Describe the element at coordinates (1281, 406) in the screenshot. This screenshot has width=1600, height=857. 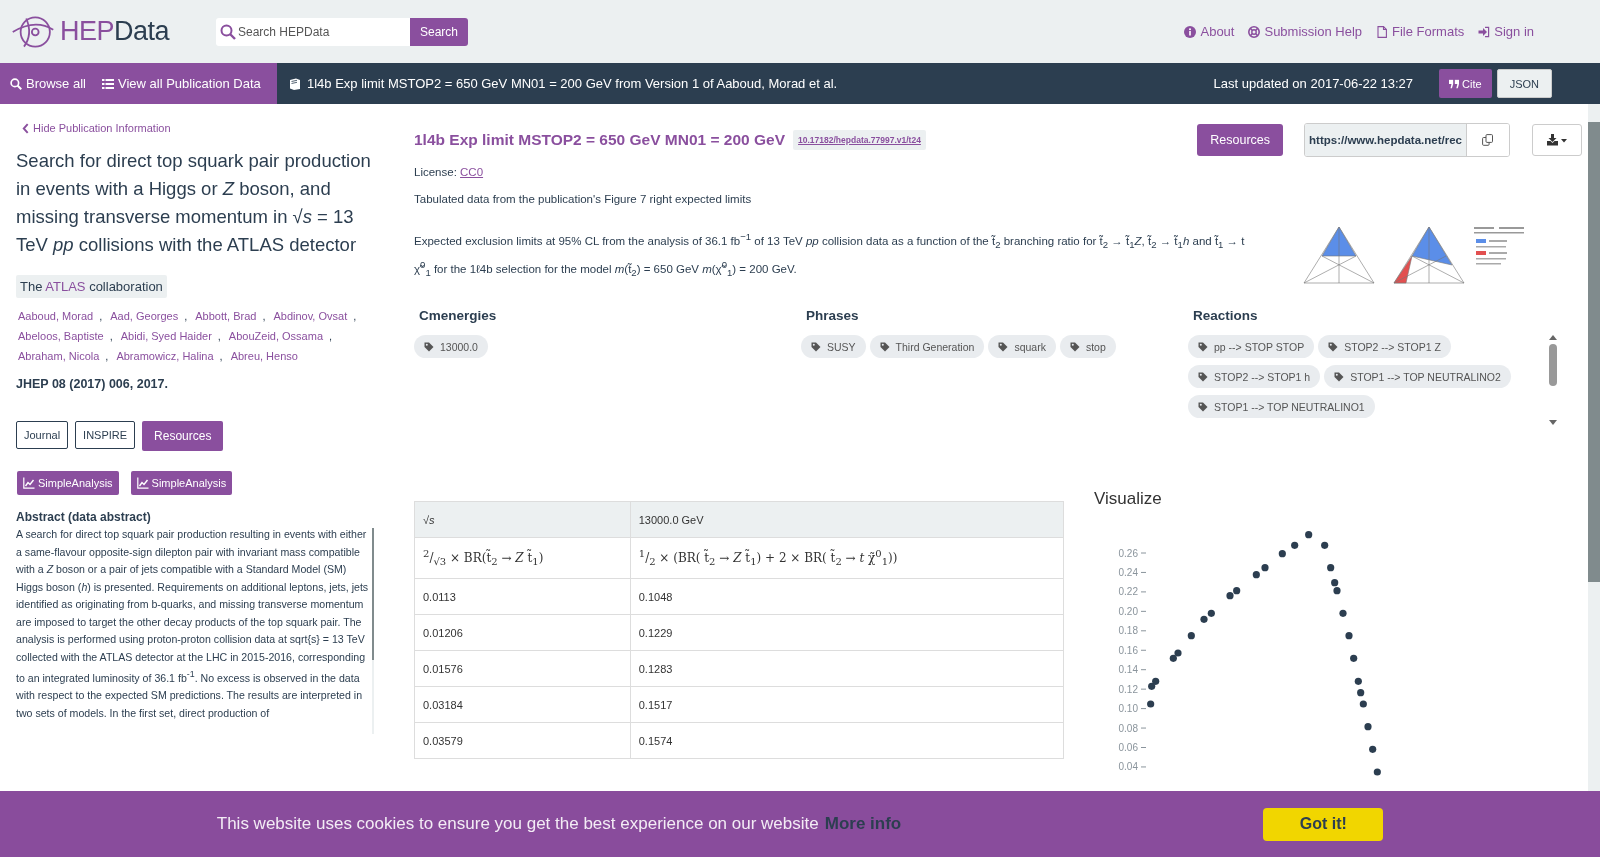
I see `keyword-tag: STOP1 --> TOP NEUTRALINO1` at that location.